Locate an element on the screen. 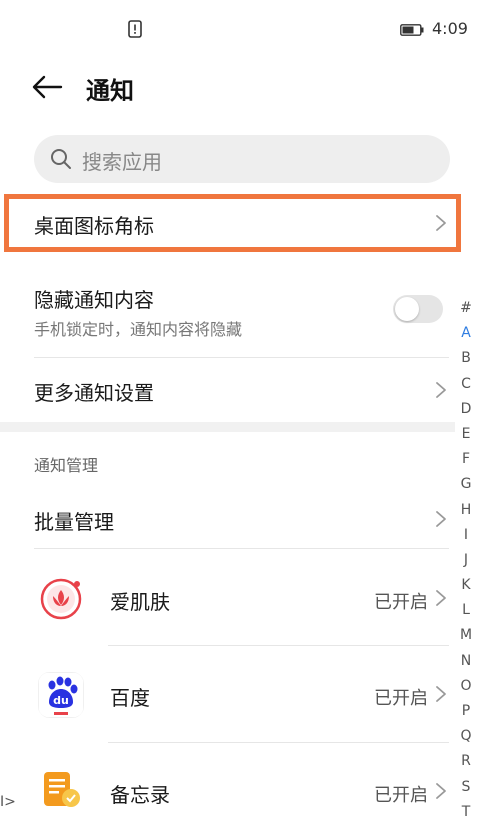 Image resolution: width=477 pixels, height=825 pixels. alphabet-letter: K is located at coordinates (466, 585).